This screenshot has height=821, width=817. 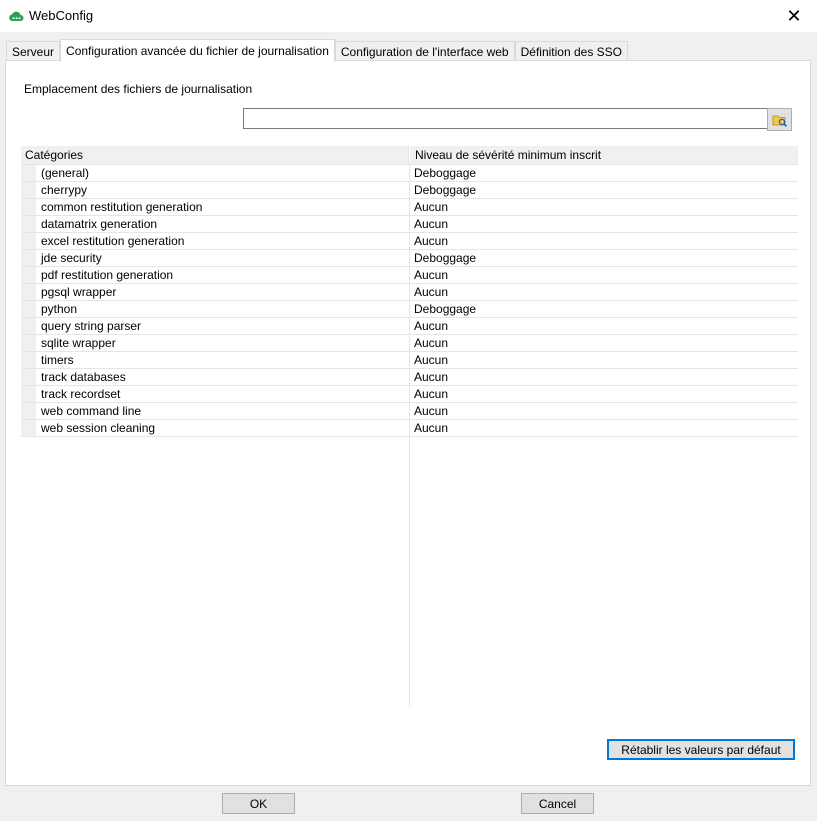 I want to click on table-row: excel restitution generation Aucun, so click(x=409, y=241).